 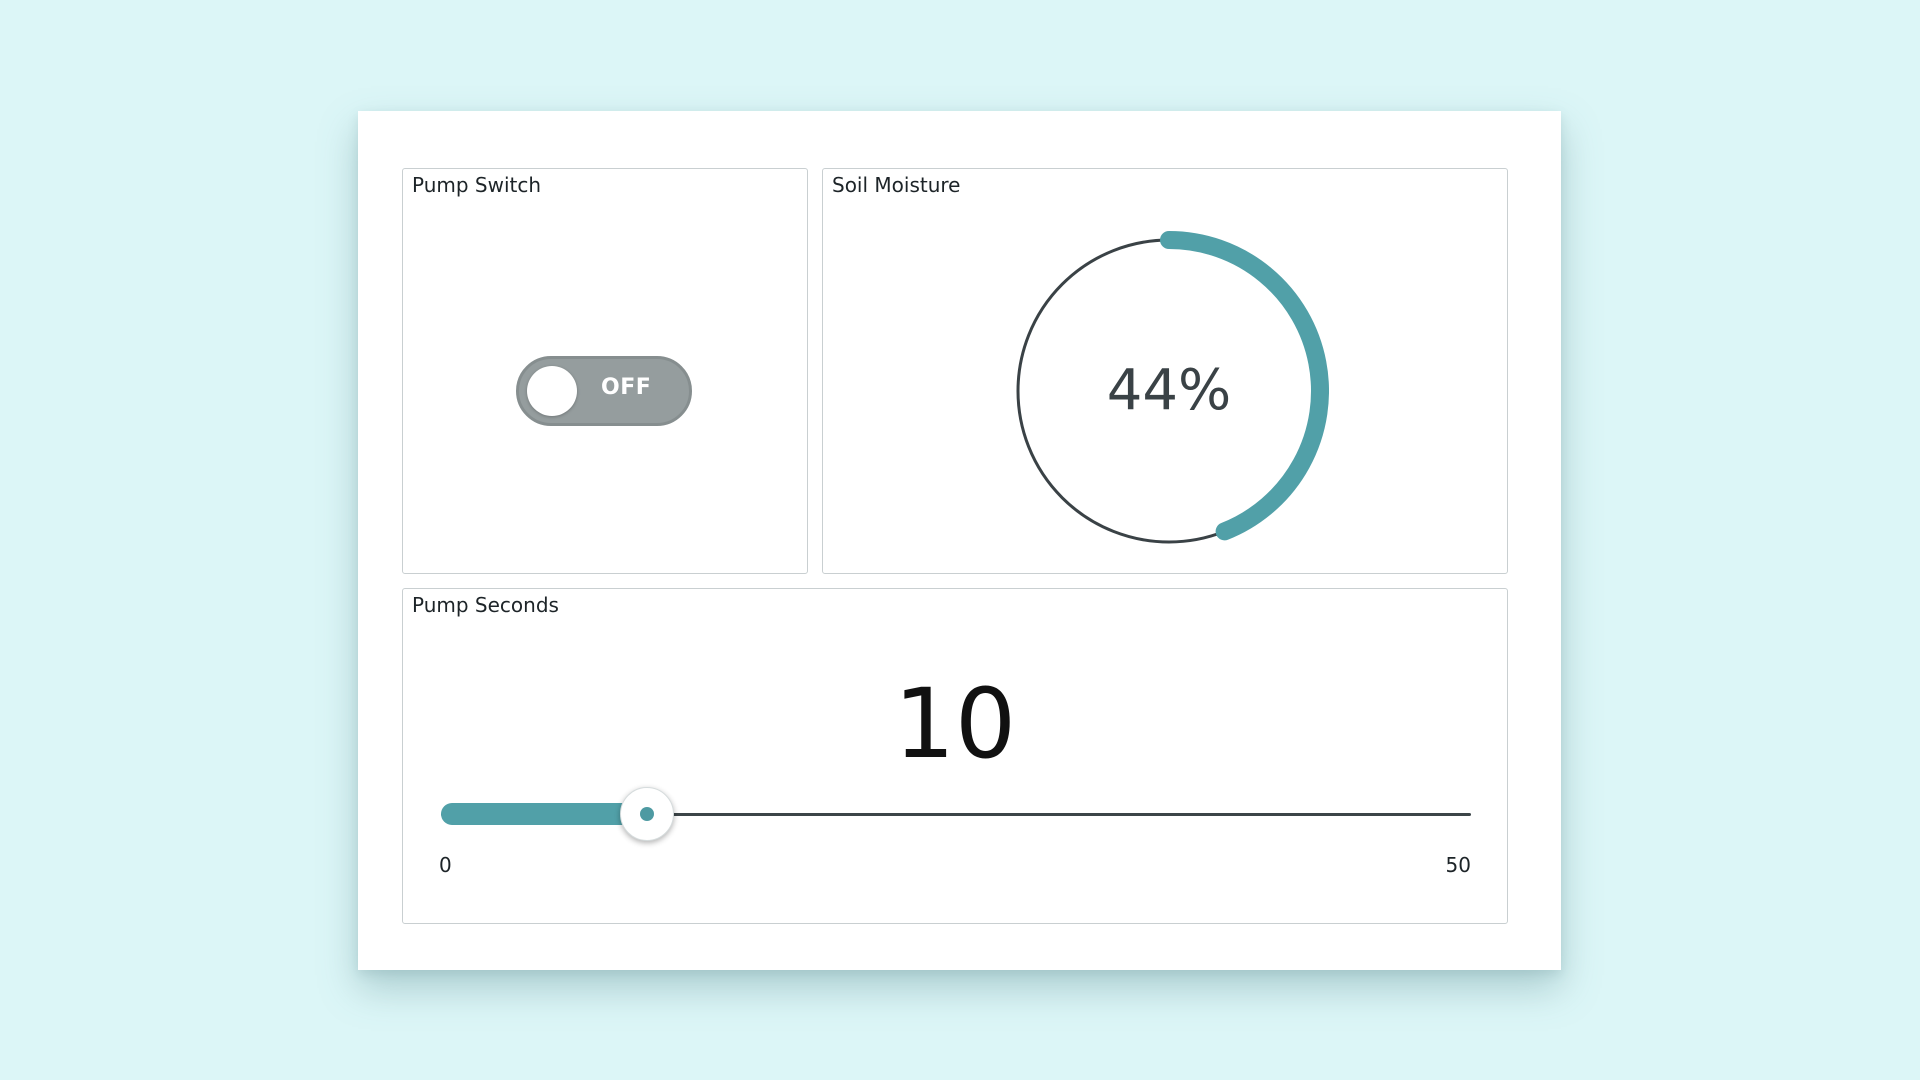 I want to click on pump-switch-widget: Pump Switch OFF, so click(x=605, y=371).